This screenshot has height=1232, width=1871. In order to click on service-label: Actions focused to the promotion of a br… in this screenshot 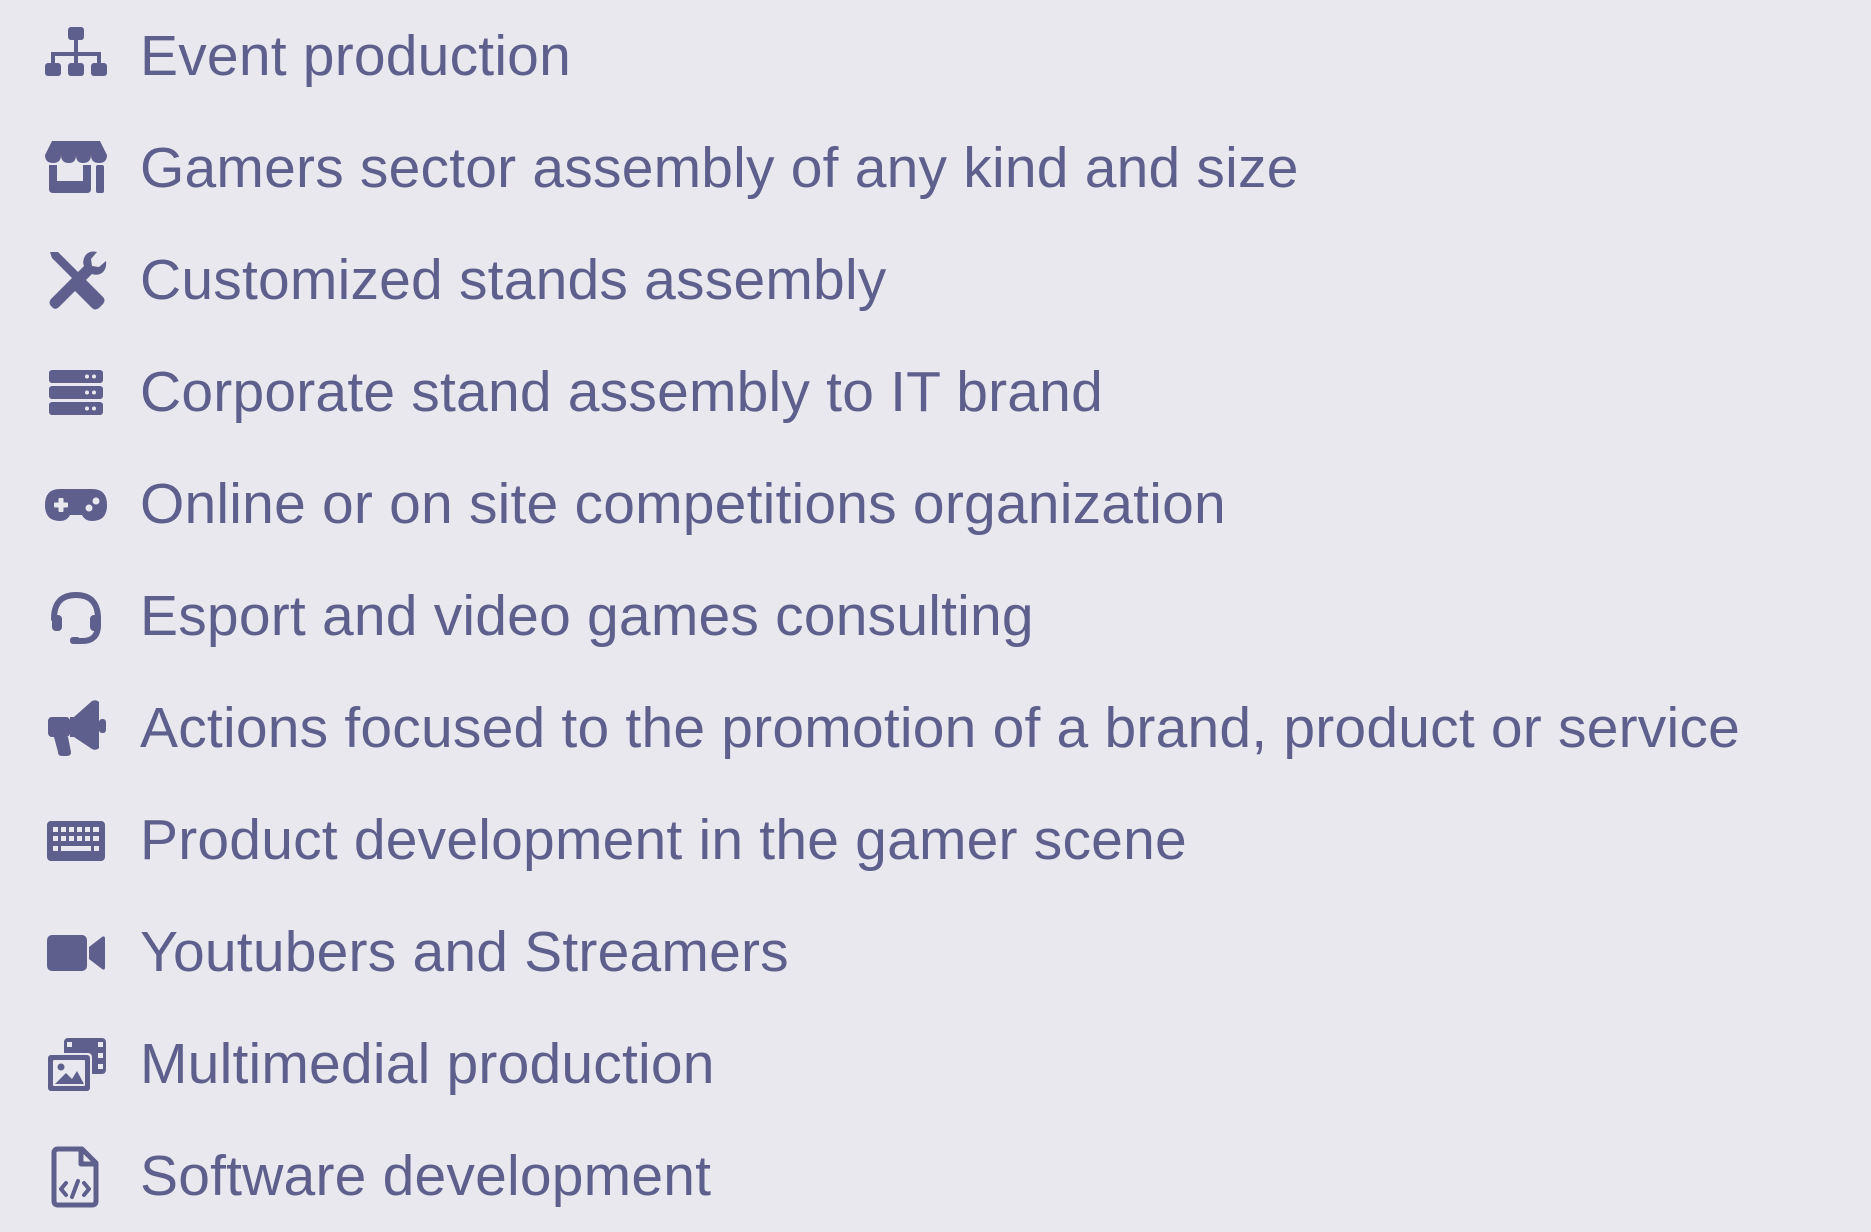, I will do `click(940, 728)`.